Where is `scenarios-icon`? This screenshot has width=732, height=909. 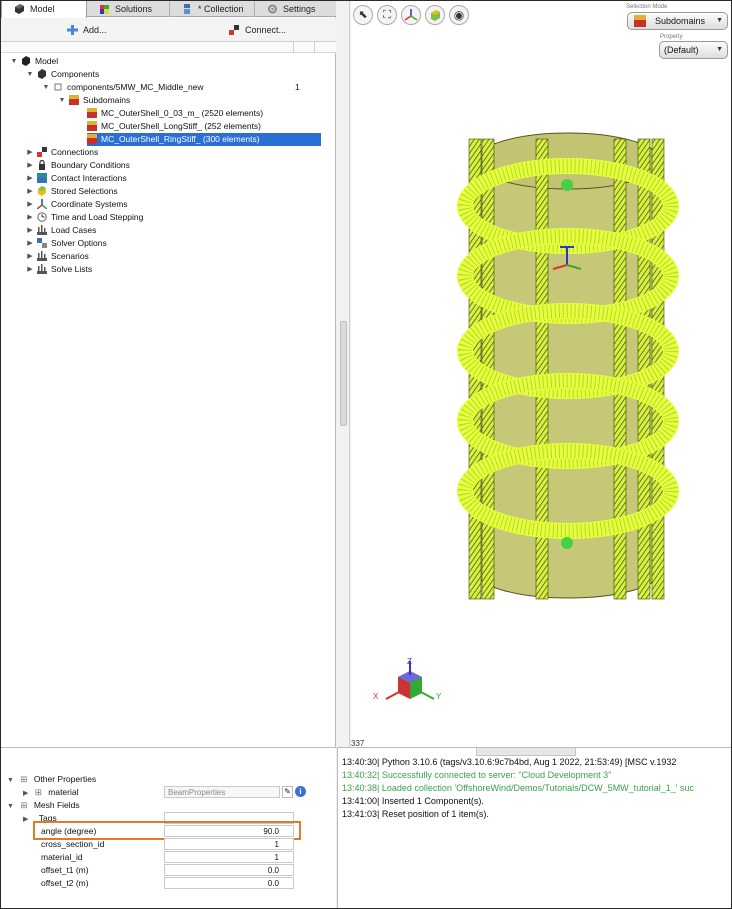 scenarios-icon is located at coordinates (42, 256).